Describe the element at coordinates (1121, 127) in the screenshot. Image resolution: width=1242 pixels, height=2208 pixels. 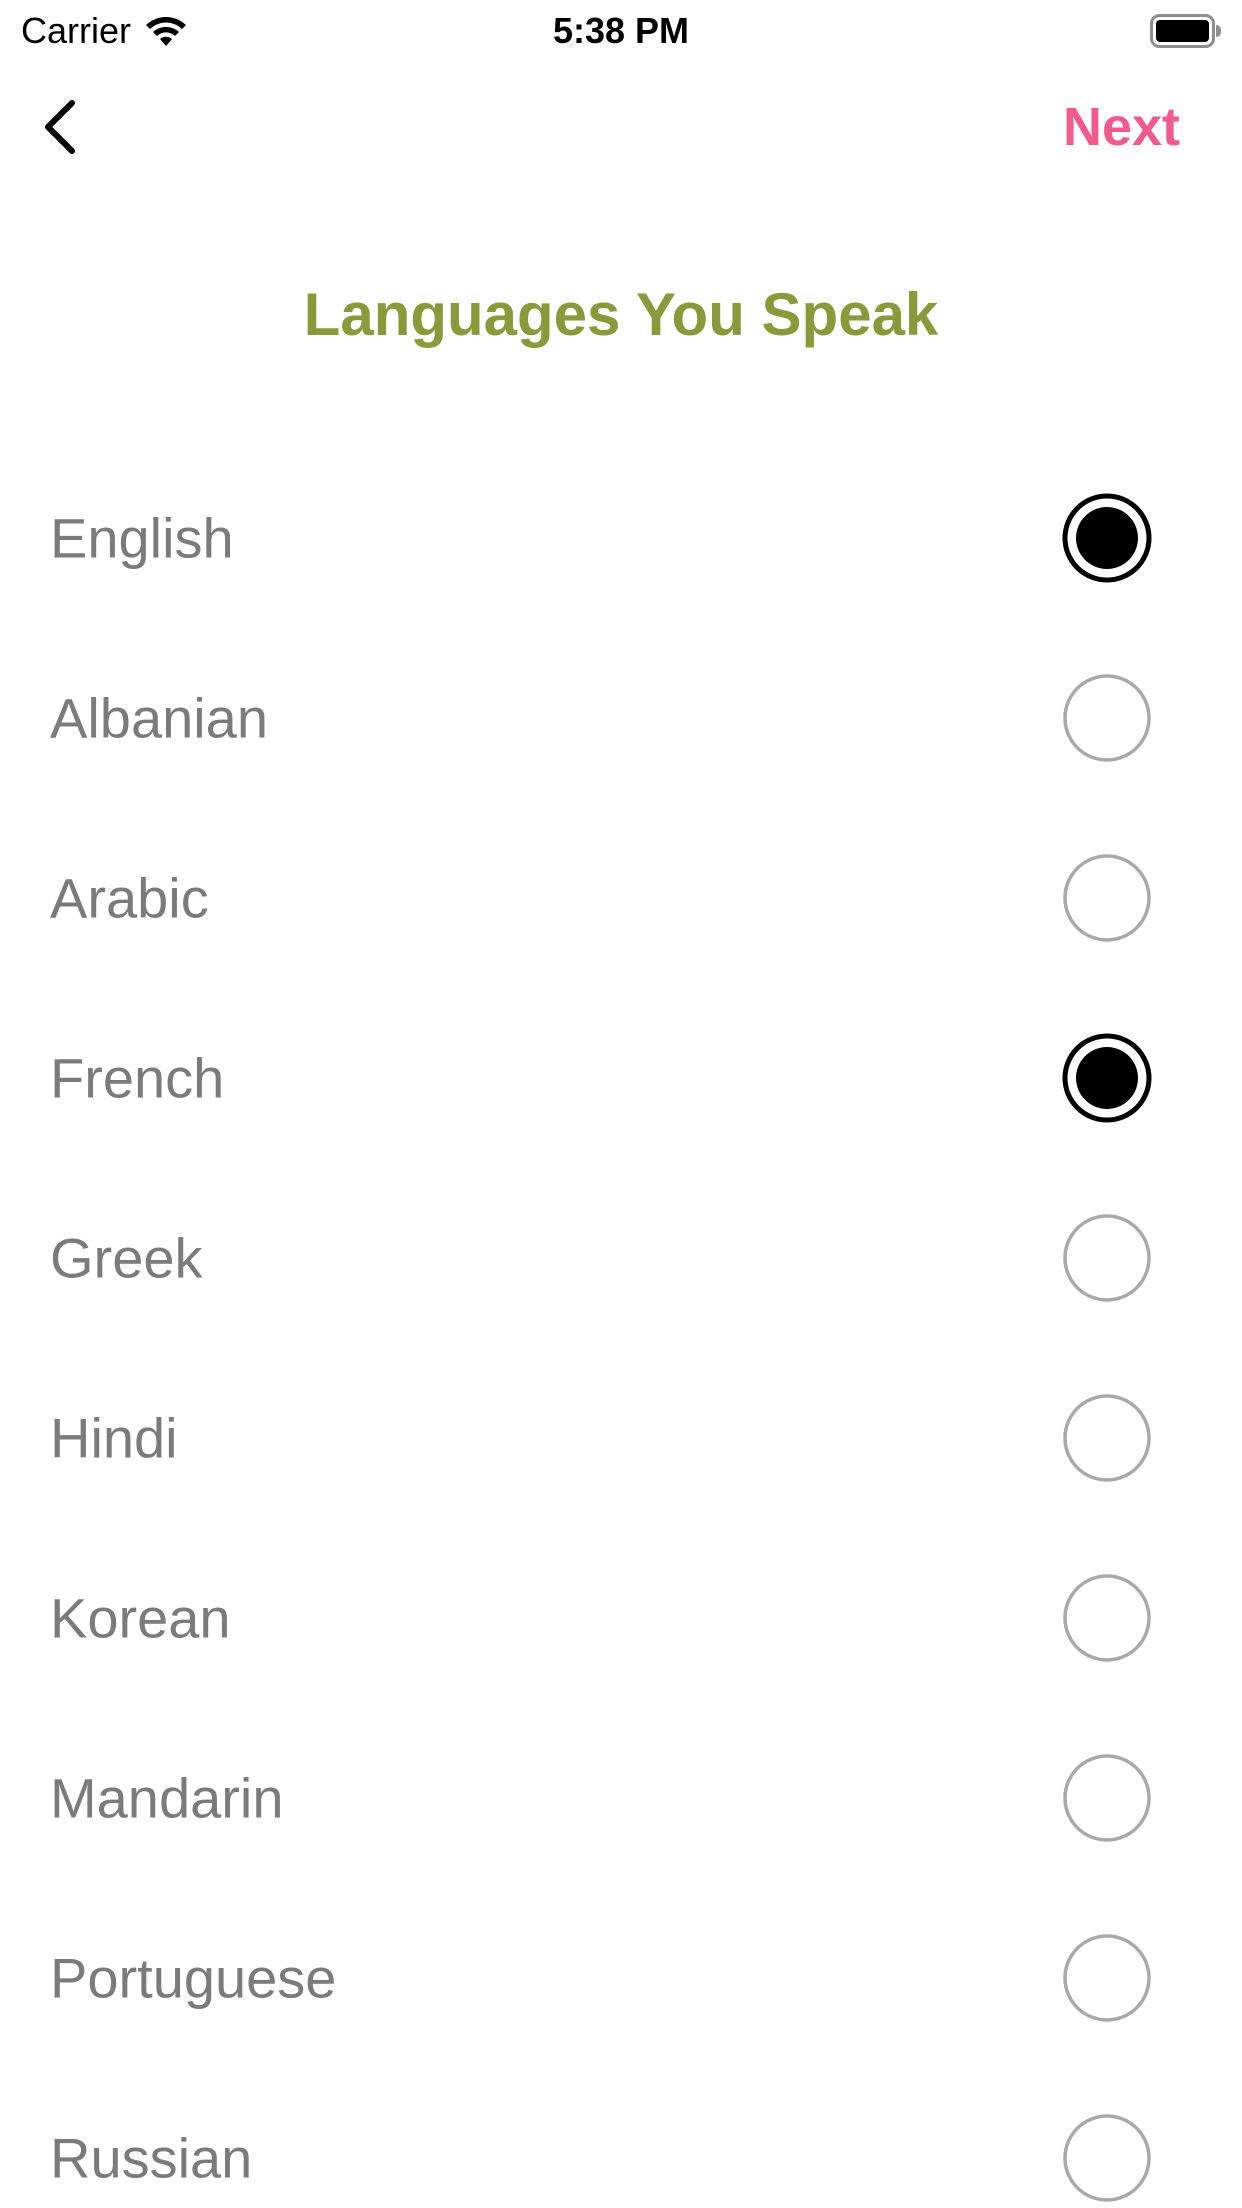
I see `next-button: Next` at that location.